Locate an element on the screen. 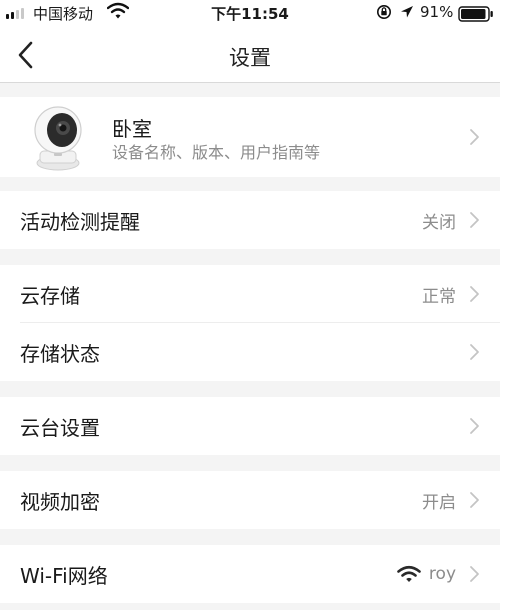 Image resolution: width=505 pixels, height=610 pixels. battery-icon is located at coordinates (476, 16).